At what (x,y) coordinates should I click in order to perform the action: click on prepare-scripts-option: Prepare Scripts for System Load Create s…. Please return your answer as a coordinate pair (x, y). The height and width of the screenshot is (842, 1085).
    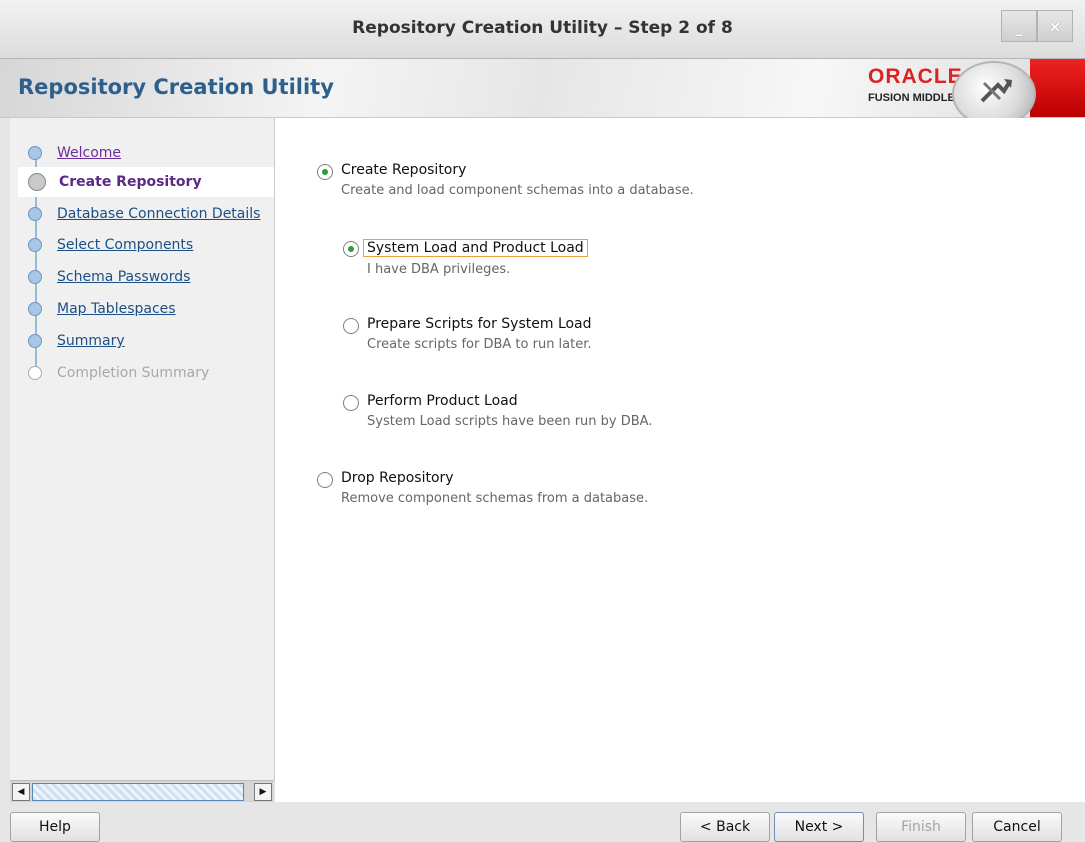
    Looking at the image, I should click on (467, 334).